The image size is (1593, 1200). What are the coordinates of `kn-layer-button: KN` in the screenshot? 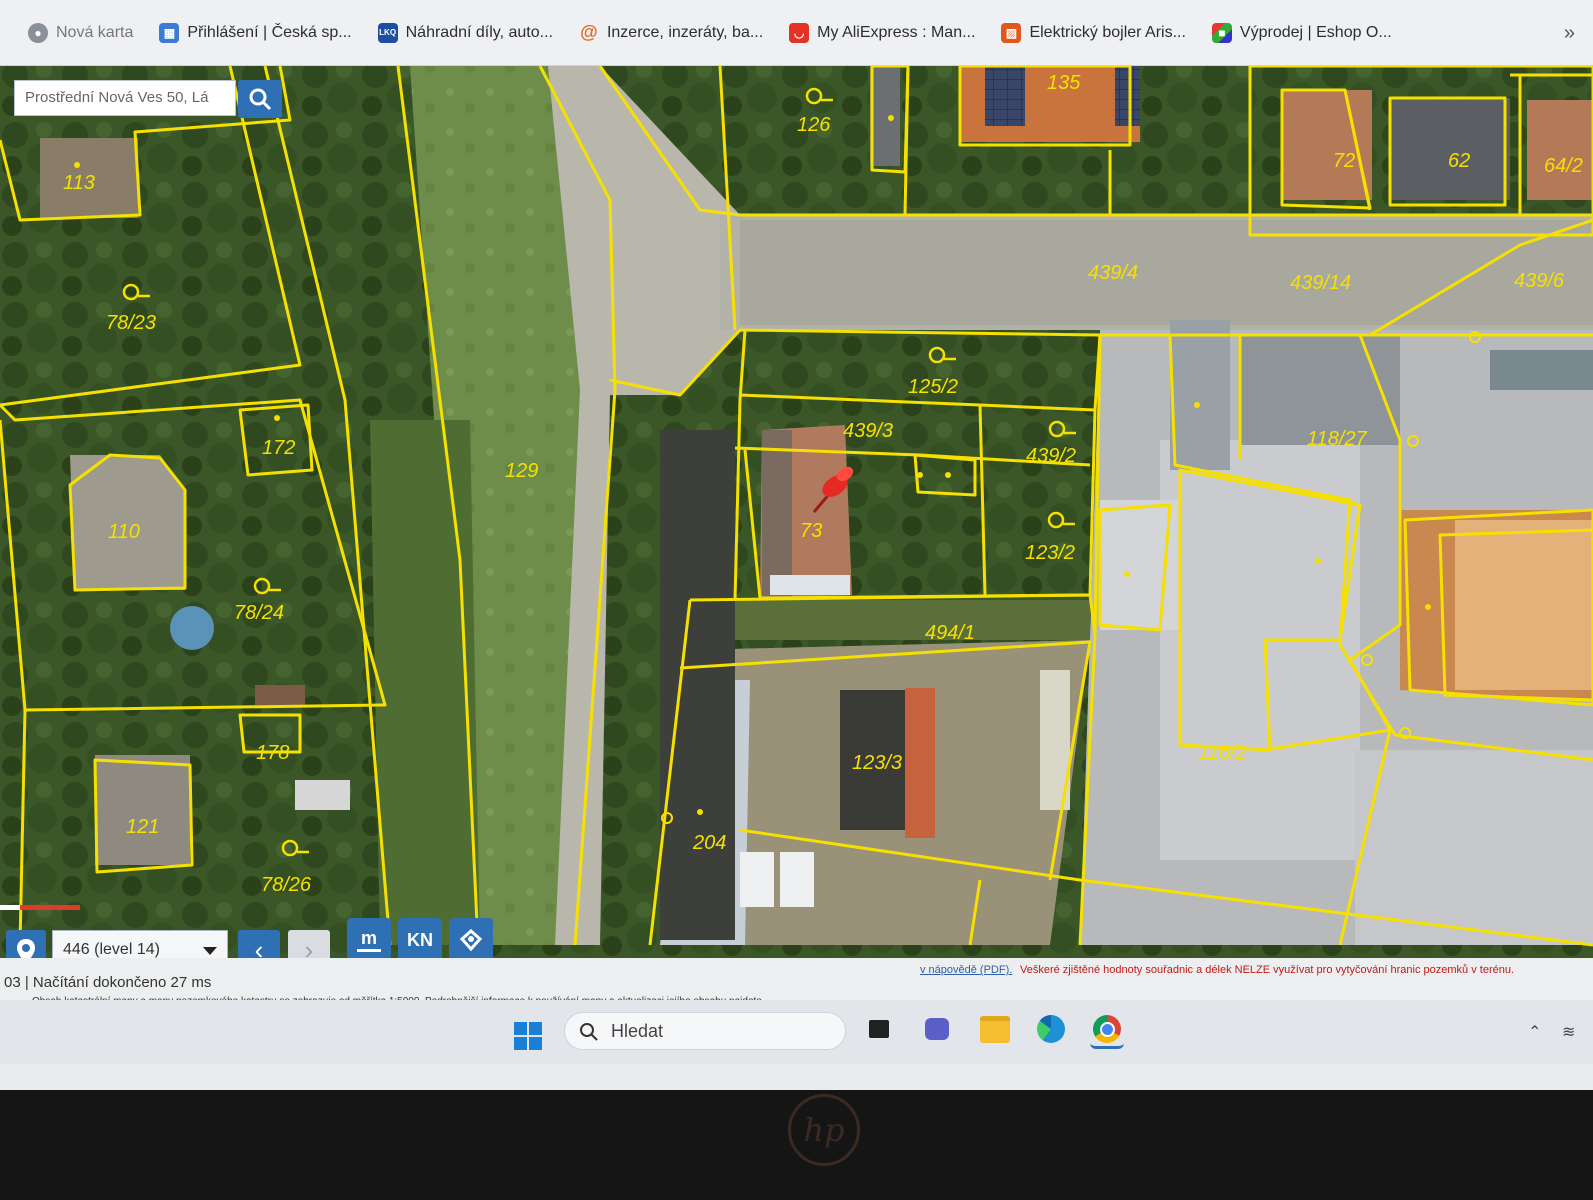 It's located at (420, 940).